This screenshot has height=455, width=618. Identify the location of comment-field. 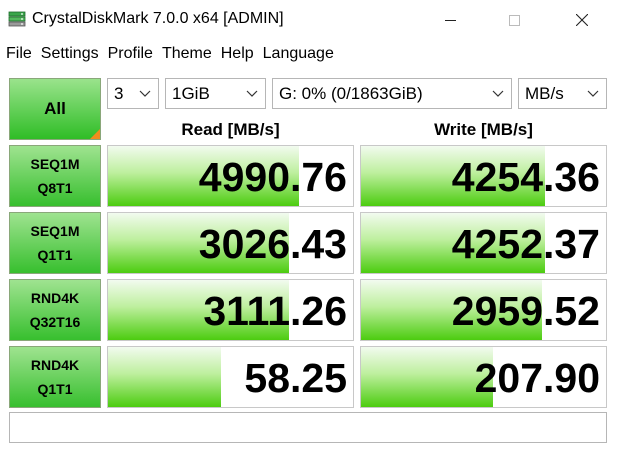
(308, 427).